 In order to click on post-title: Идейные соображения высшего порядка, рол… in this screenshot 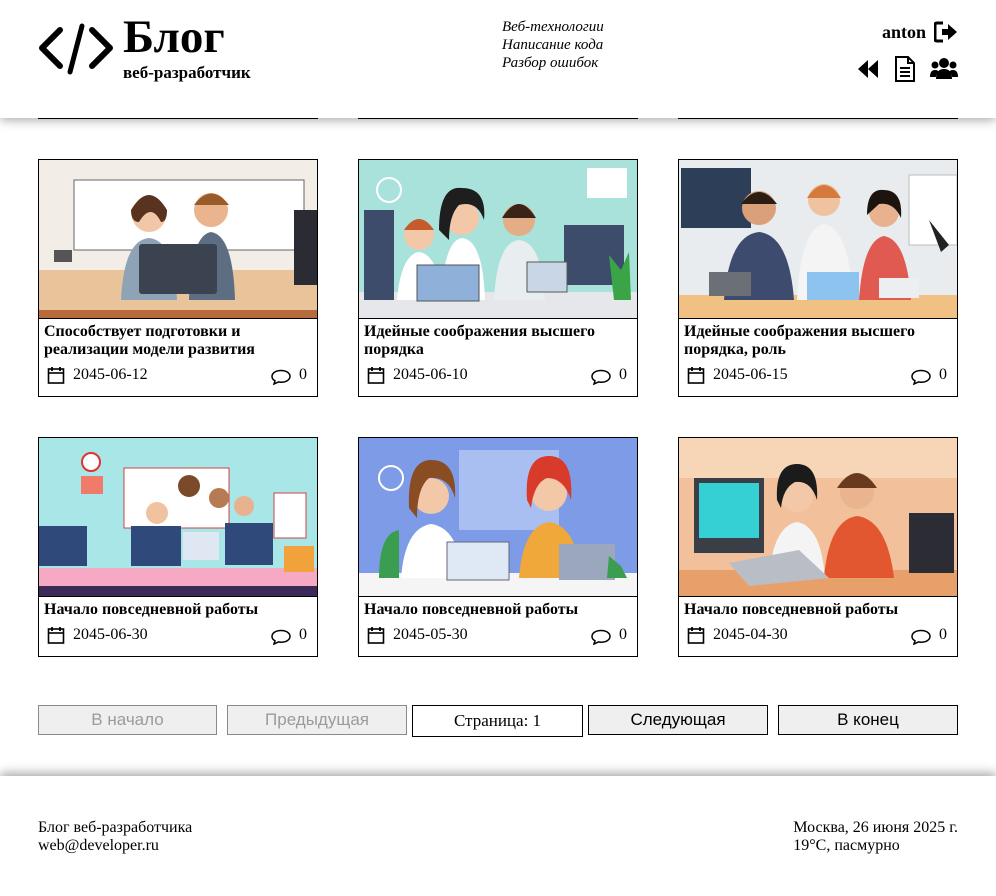, I will do `click(818, 341)`.